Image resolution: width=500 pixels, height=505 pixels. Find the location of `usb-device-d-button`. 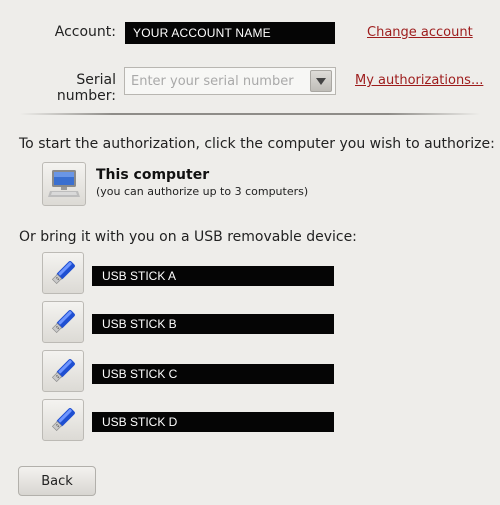

usb-device-d-button is located at coordinates (63, 420).